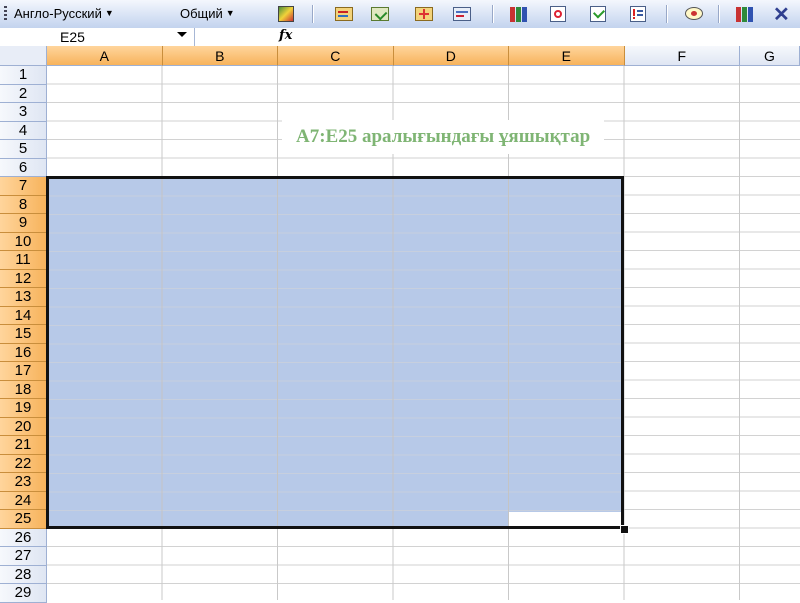 The width and height of the screenshot is (800, 603). Describe the element at coordinates (23, 482) in the screenshot. I see `row-header-23: 23` at that location.